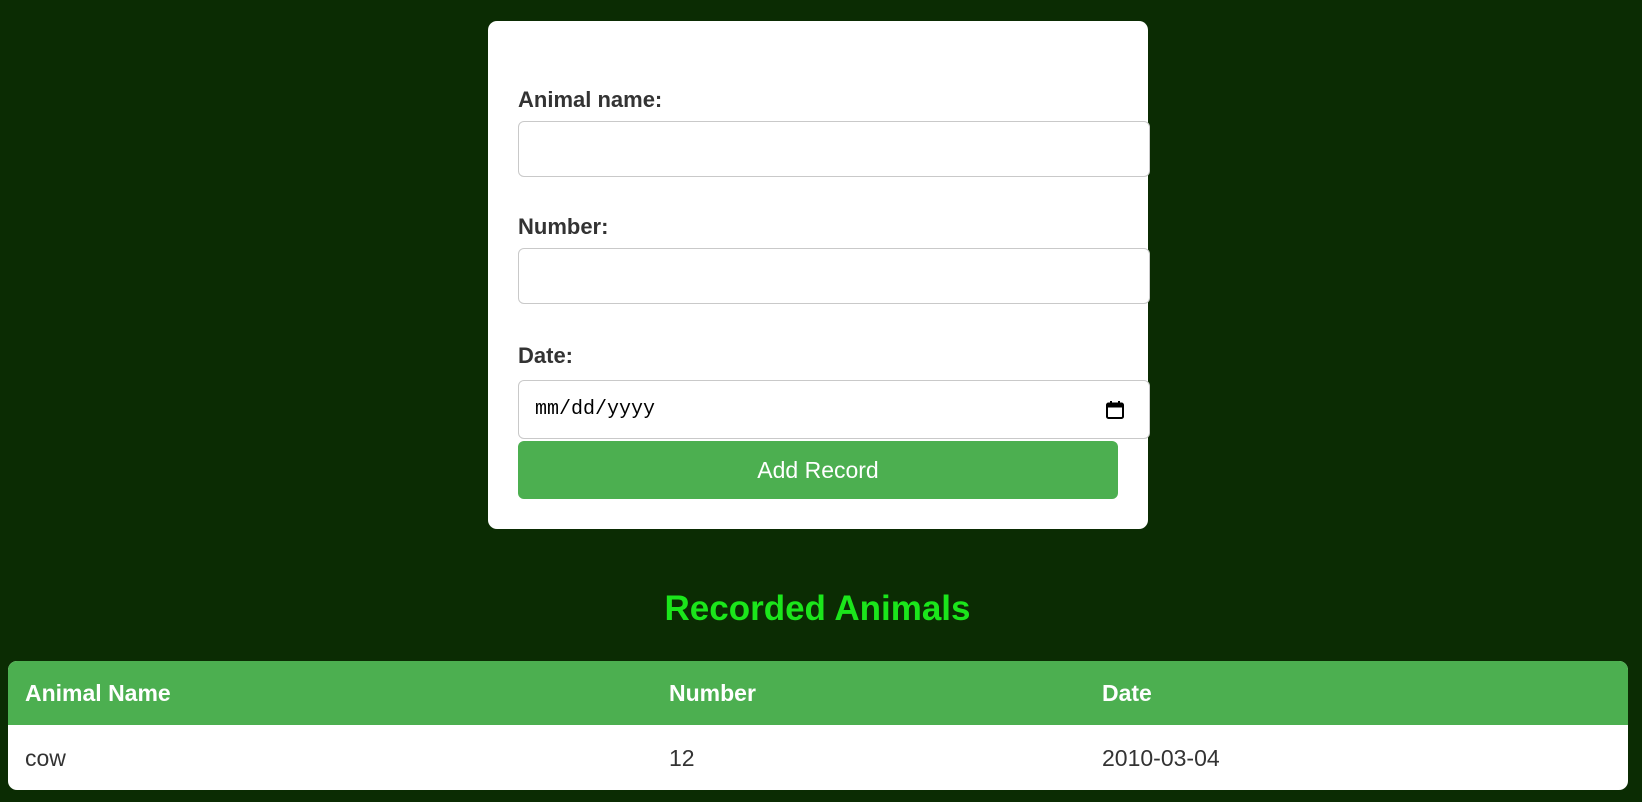 The width and height of the screenshot is (1642, 806). Describe the element at coordinates (818, 693) in the screenshot. I see `table-header: Animal Name Number Date` at that location.